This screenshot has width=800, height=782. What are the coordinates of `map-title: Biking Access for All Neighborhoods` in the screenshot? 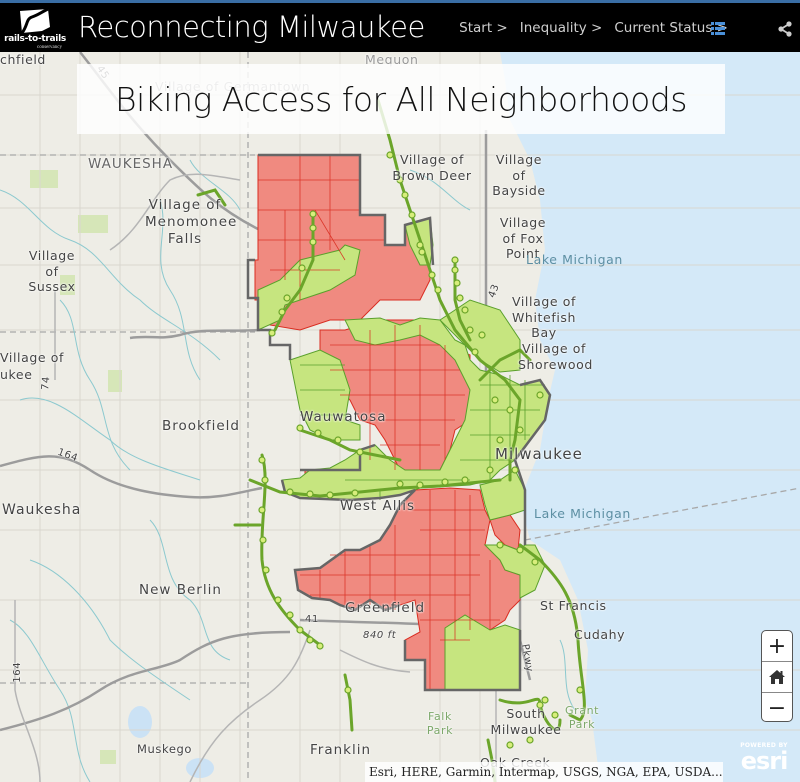 It's located at (401, 99).